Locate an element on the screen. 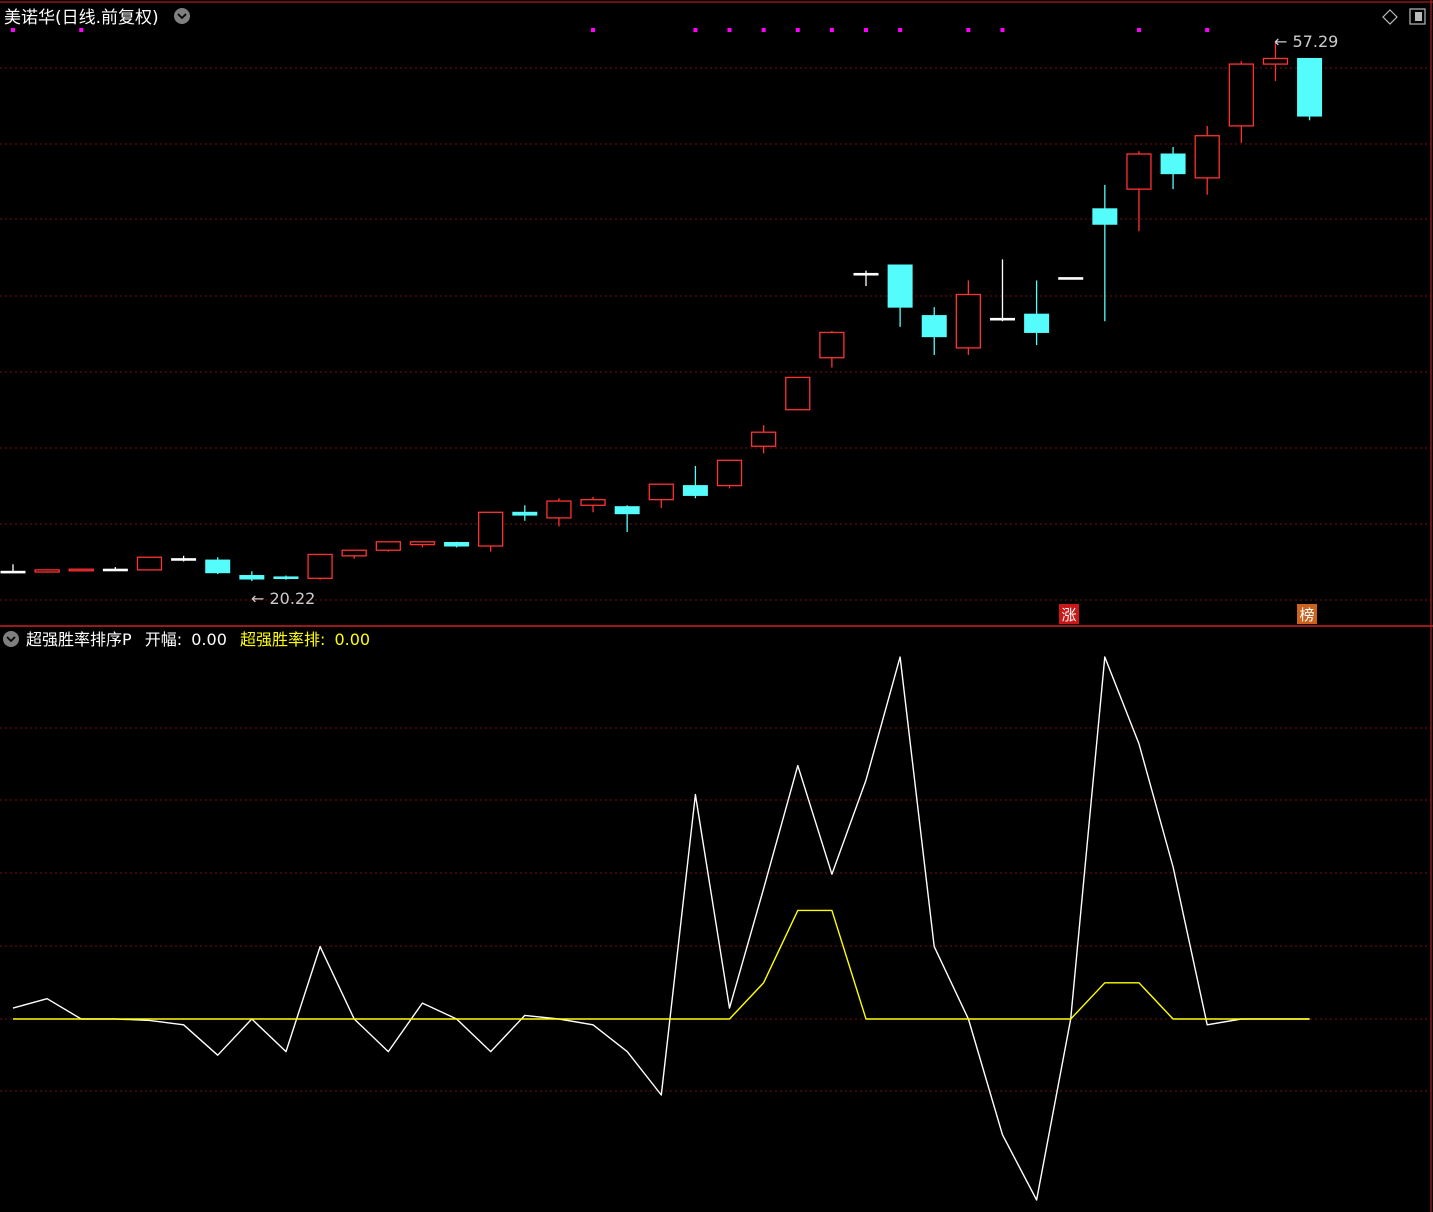 This screenshot has height=1212, width=1433. field2-label: 超强胜率排: is located at coordinates (282, 639).